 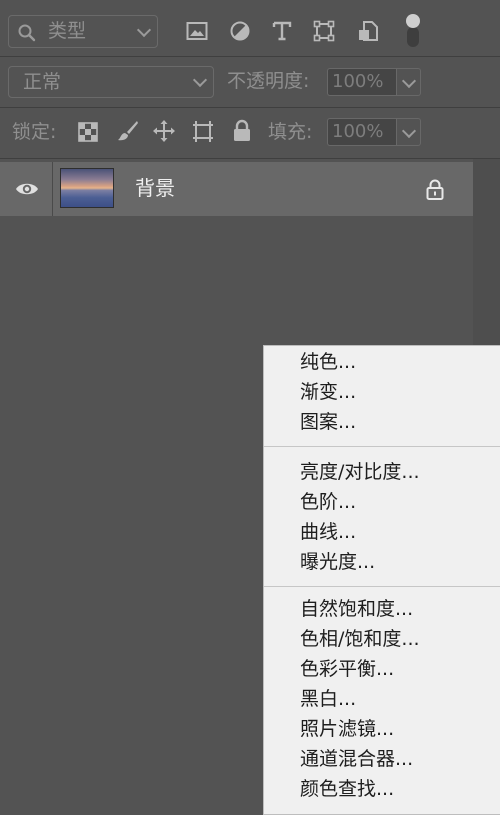 I want to click on type-filter-icon, so click(x=282, y=31).